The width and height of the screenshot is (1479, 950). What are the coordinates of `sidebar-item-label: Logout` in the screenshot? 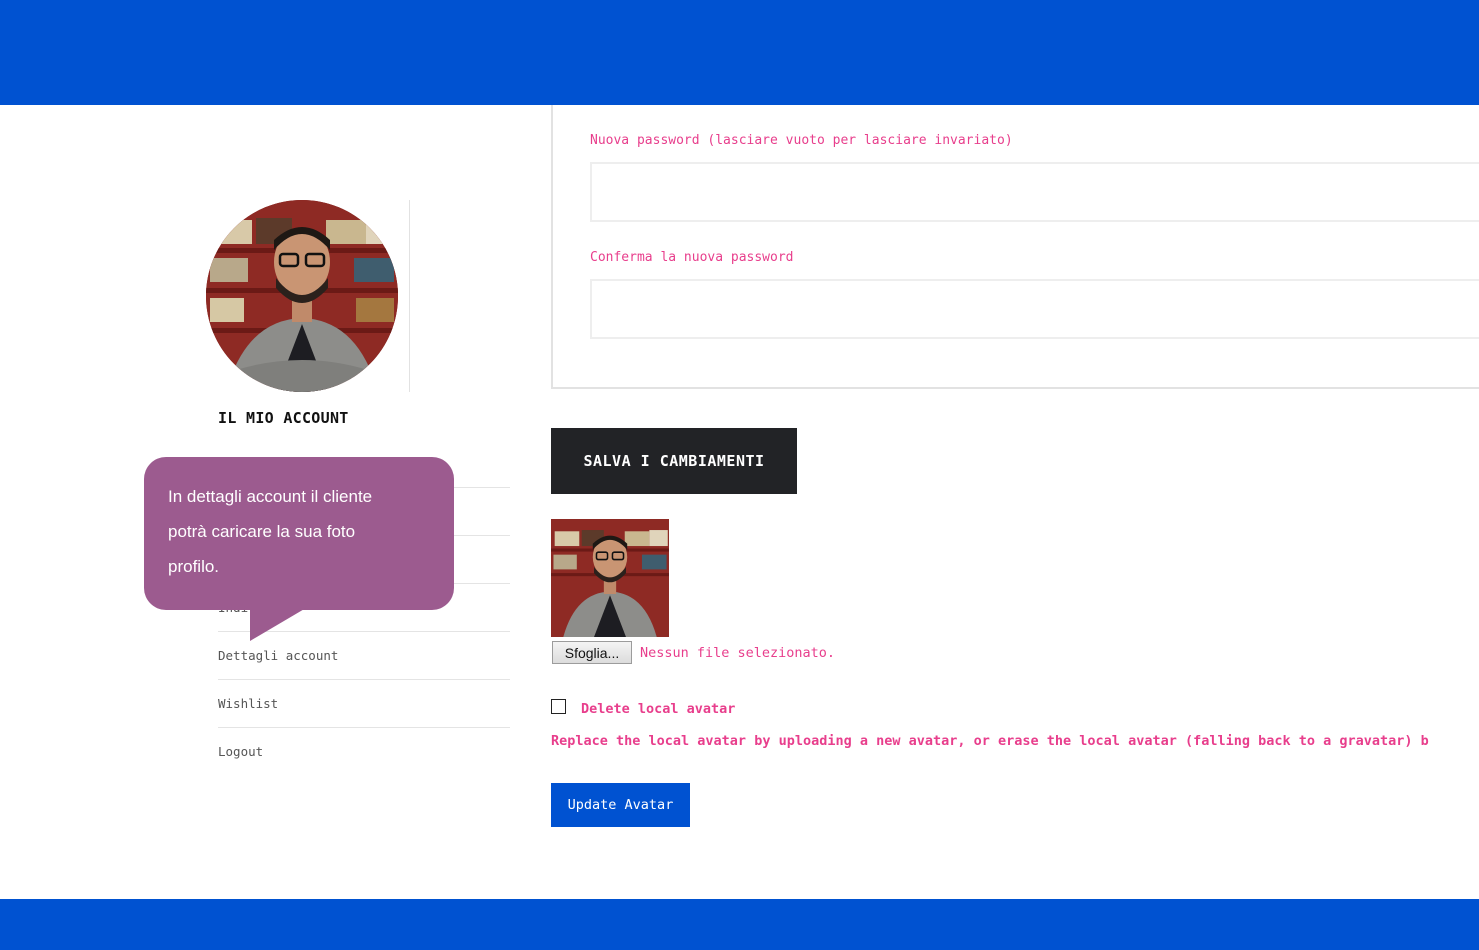 It's located at (241, 751).